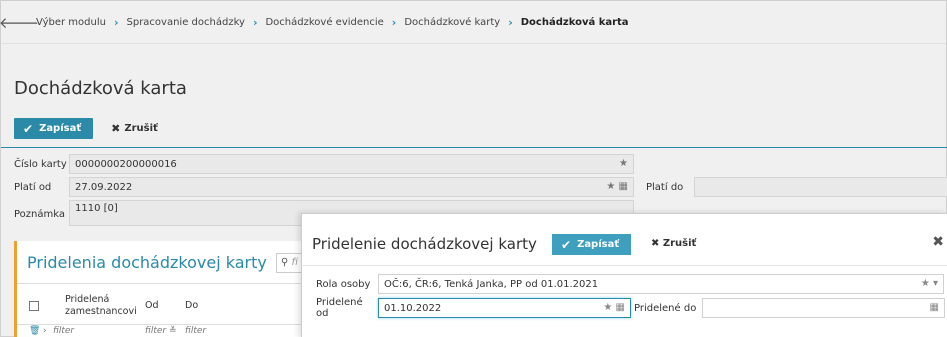  Describe the element at coordinates (167, 331) in the screenshot. I see `grid-filter-row: 🗑 › filter filter ≚ filter` at that location.